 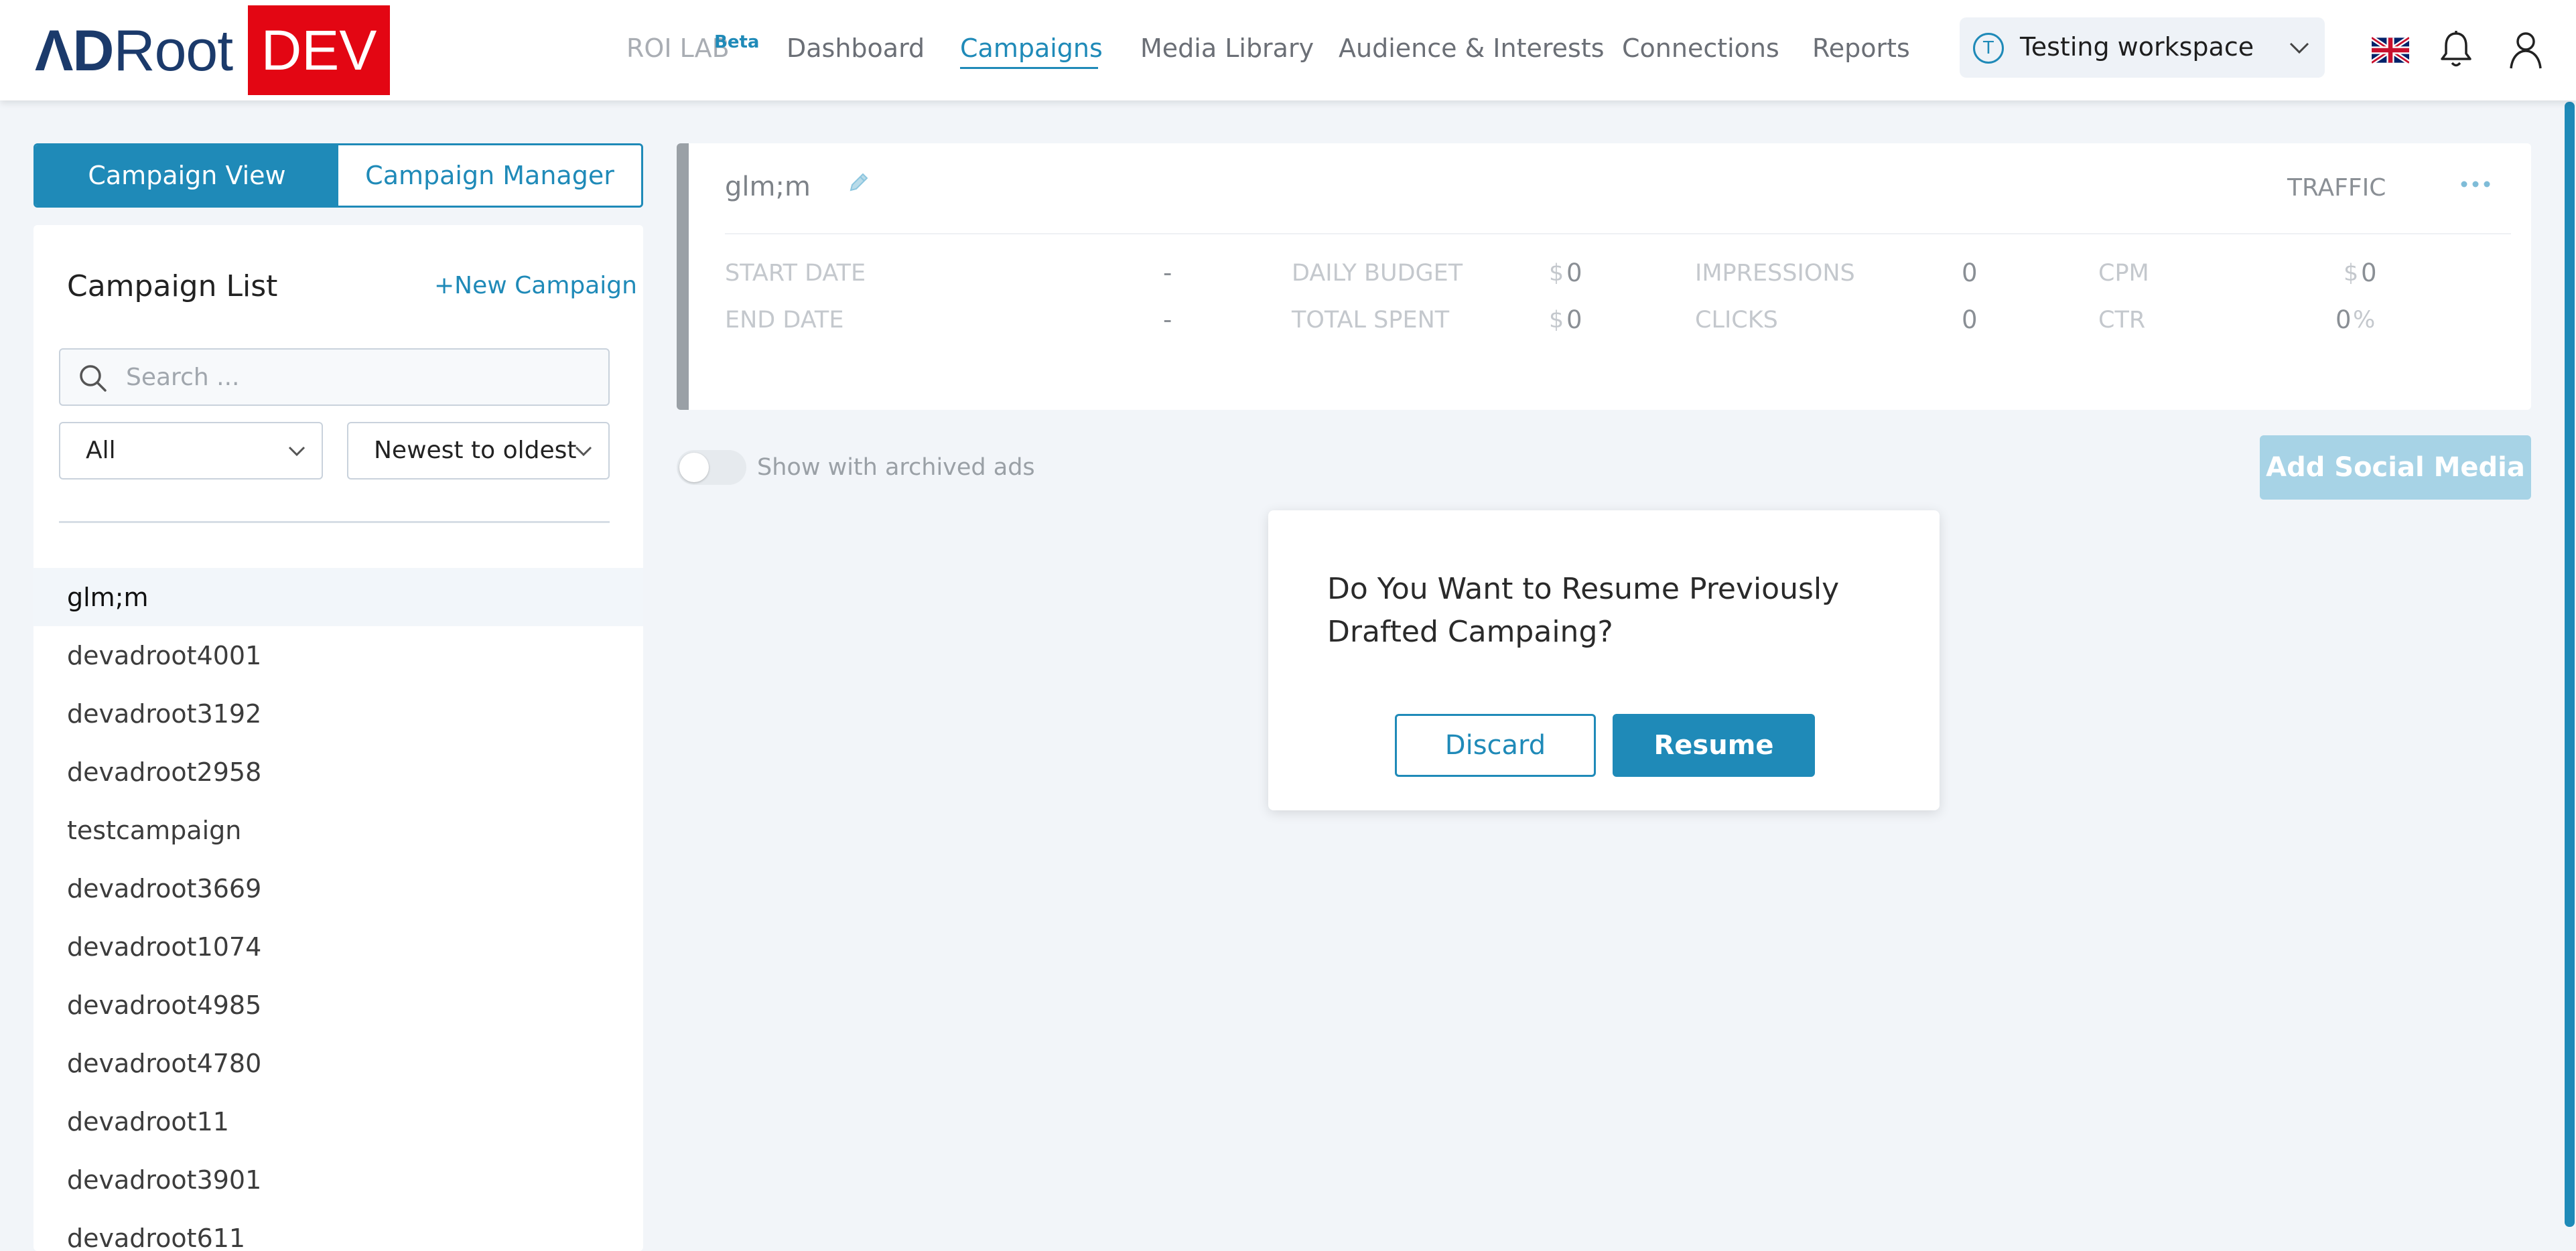 I want to click on impressions-label: IMPRESSIONS, so click(x=1775, y=273).